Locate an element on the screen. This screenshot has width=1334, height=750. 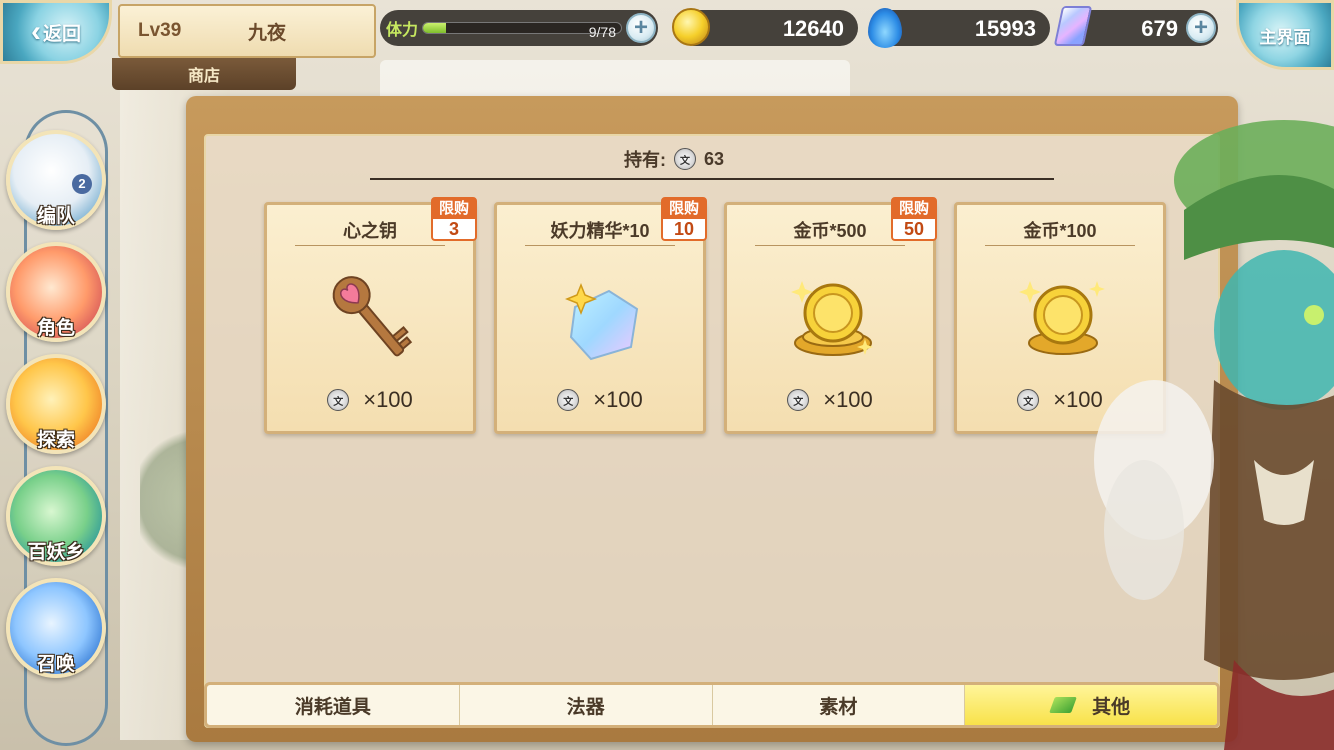
back-button-label: 返回 is located at coordinates (61, 34).